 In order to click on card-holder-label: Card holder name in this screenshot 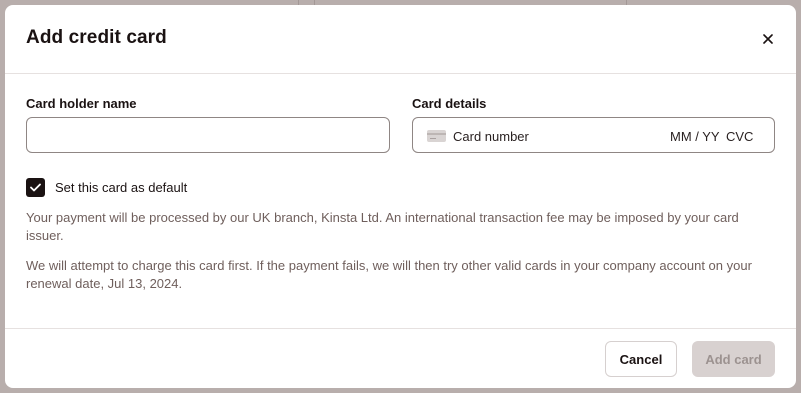, I will do `click(81, 103)`.